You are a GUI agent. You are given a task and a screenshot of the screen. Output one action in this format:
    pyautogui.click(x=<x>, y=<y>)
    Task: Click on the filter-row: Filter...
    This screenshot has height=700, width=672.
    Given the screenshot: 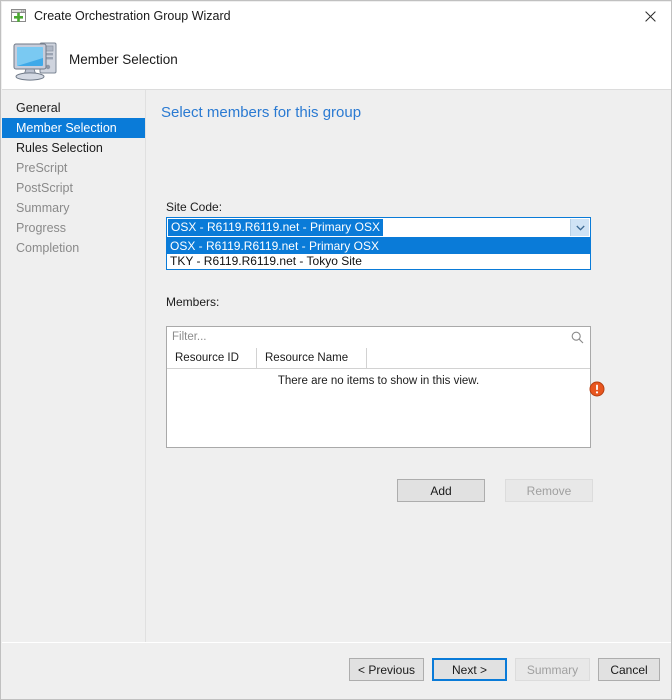 What is the action you would take?
    pyautogui.click(x=378, y=338)
    